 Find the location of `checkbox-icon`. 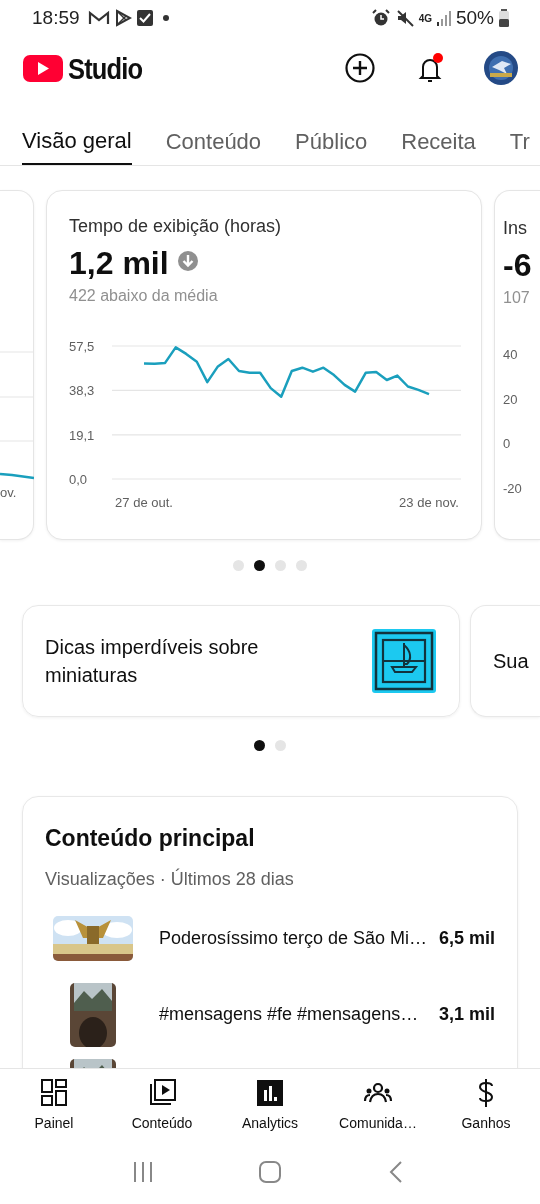

checkbox-icon is located at coordinates (144, 18).